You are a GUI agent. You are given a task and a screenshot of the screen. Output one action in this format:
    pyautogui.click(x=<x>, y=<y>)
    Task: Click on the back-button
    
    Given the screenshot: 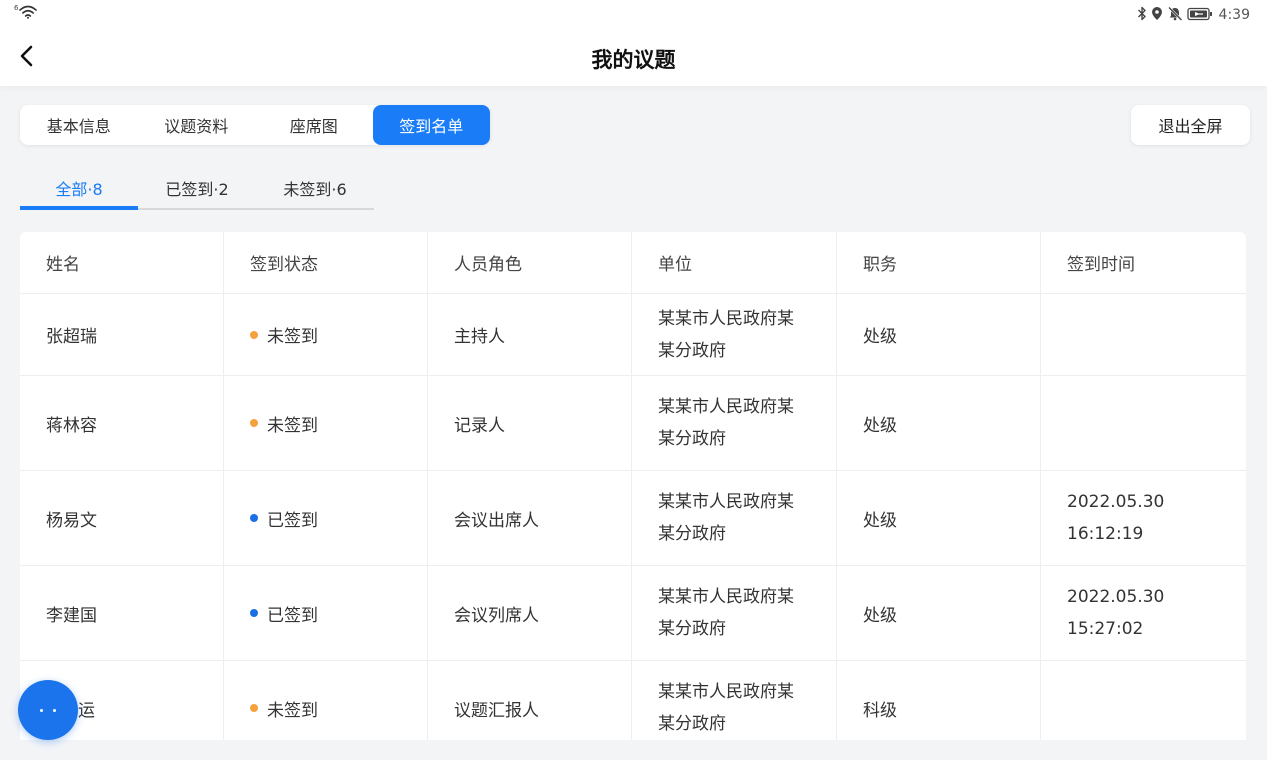 What is the action you would take?
    pyautogui.click(x=26, y=58)
    